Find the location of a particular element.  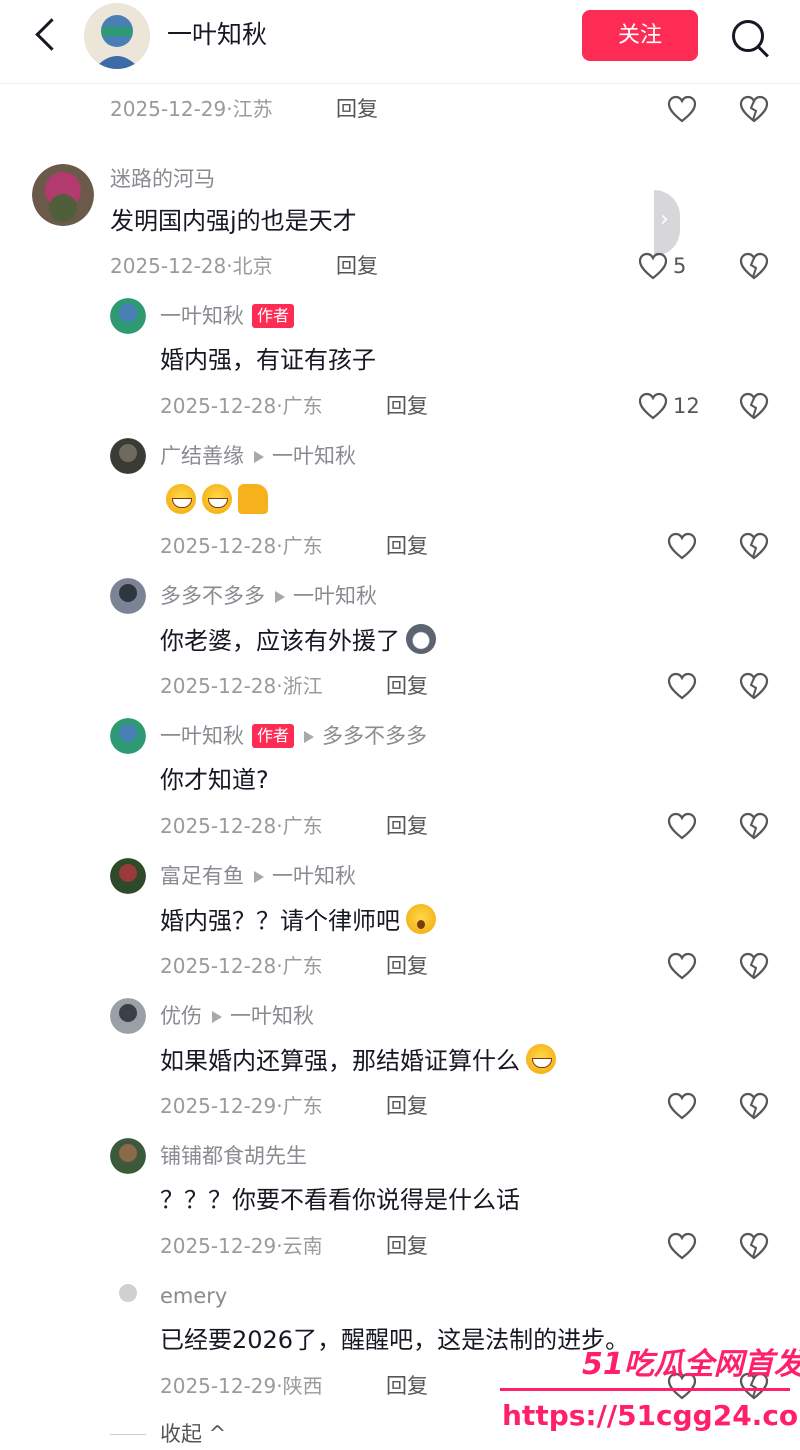

reply-text: 如果婚内还算强，那结婚证算什么 is located at coordinates (358, 1060).